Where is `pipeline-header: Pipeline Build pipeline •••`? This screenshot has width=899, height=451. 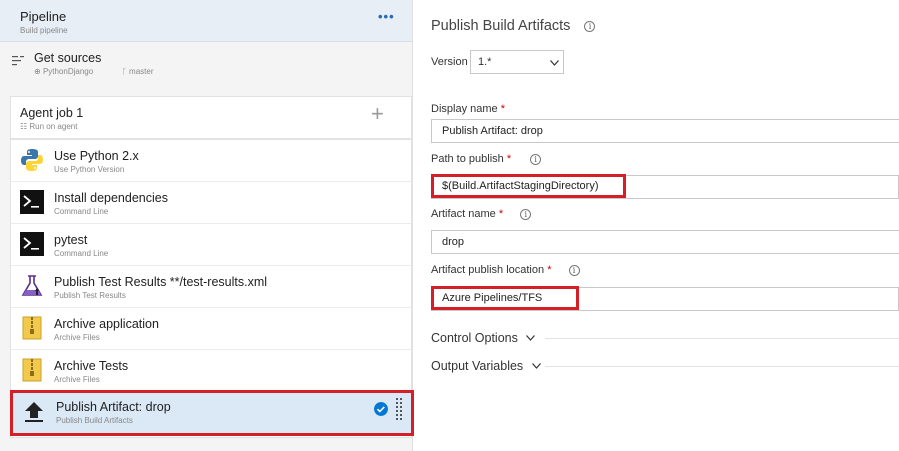
pipeline-header: Pipeline Build pipeline ••• is located at coordinates (206, 21).